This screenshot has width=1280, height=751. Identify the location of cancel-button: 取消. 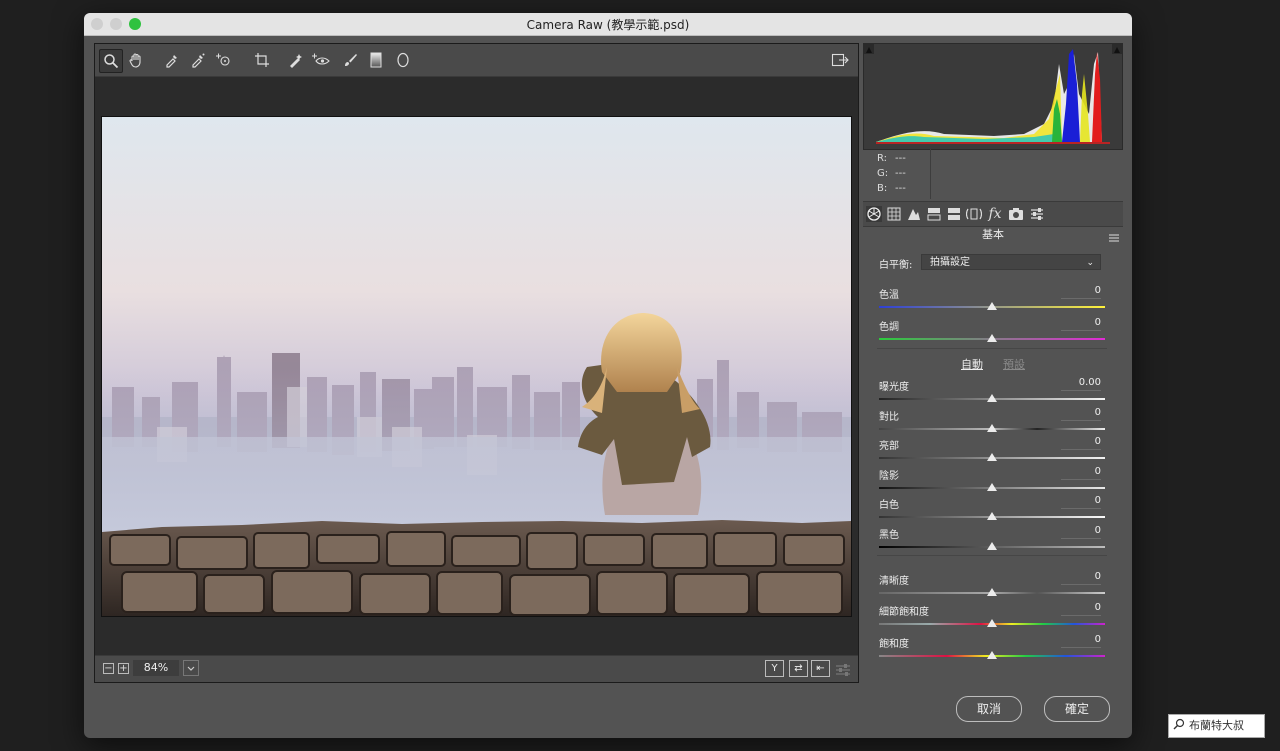
(989, 709).